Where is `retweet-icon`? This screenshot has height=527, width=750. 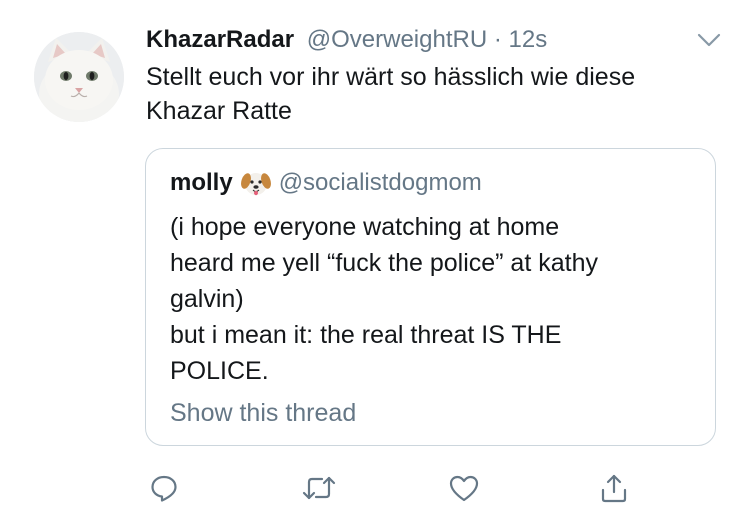
retweet-icon is located at coordinates (319, 488).